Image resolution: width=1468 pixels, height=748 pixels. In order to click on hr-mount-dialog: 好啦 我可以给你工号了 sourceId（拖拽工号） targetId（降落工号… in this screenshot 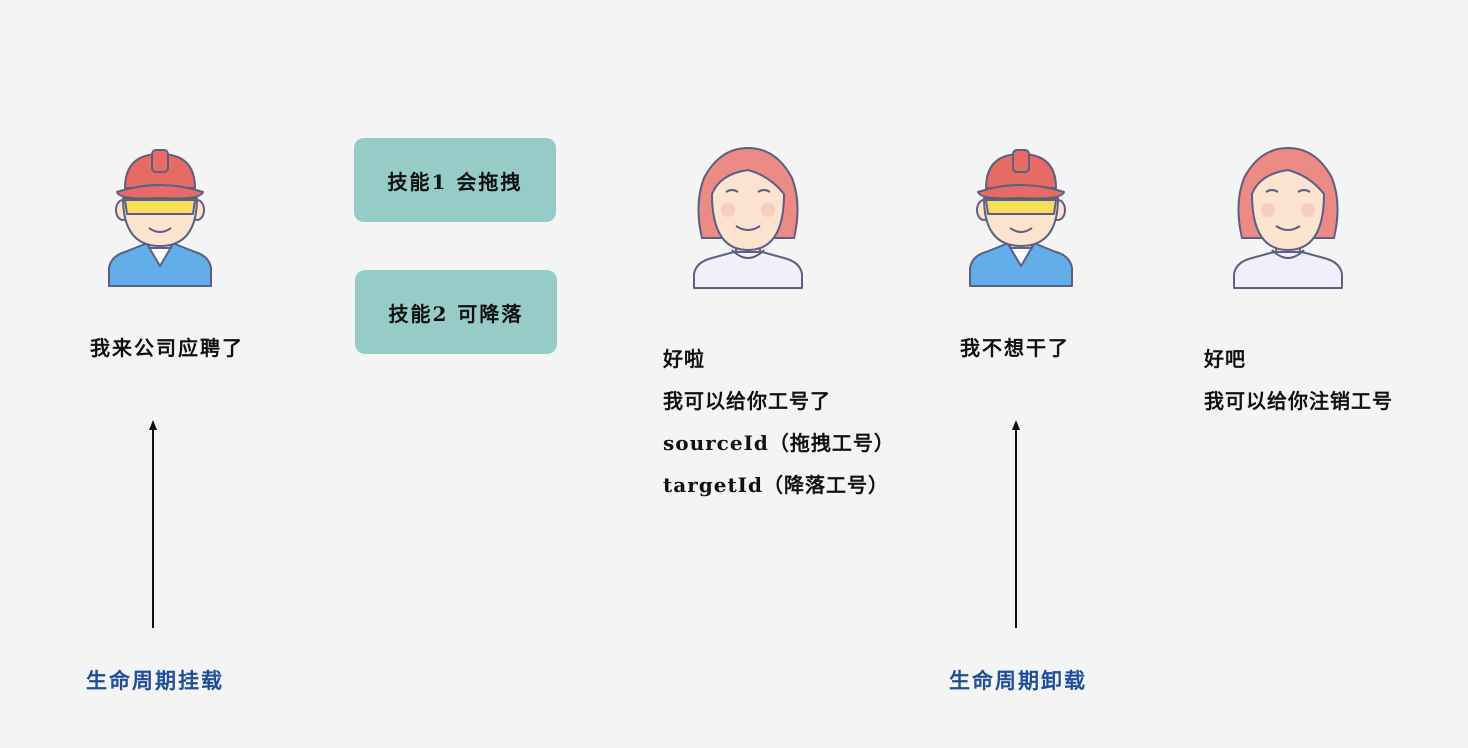, I will do `click(779, 422)`.